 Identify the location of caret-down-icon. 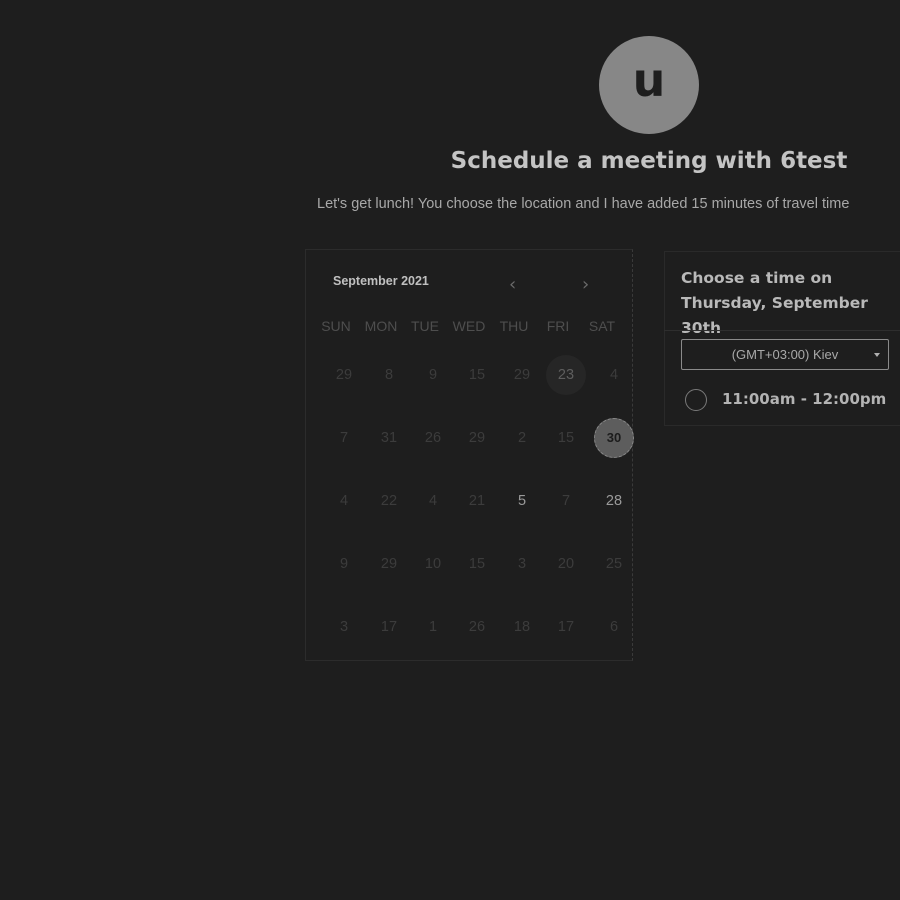
(877, 355).